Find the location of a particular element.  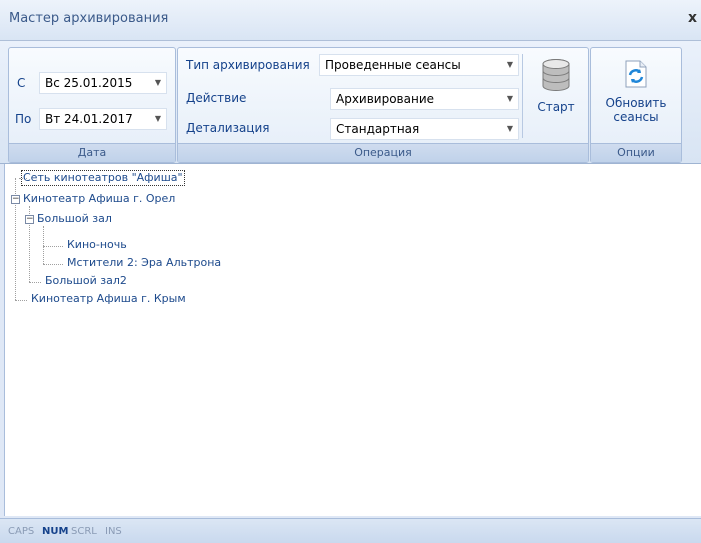

database-icon is located at coordinates (556, 75).